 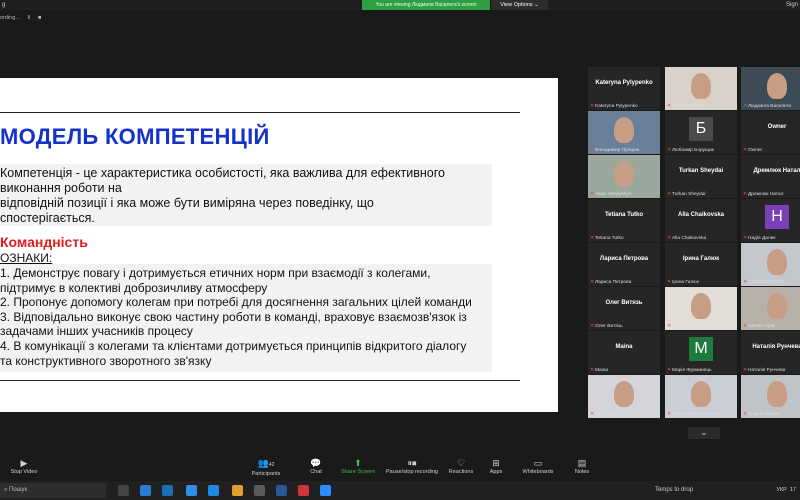 I want to click on participant-tile: Maina ✕Maina, so click(x=624, y=352).